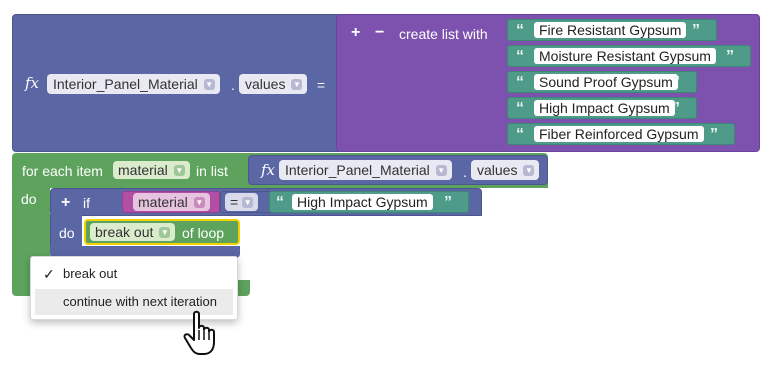 This screenshot has width=774, height=367. I want to click on equals-sign: =, so click(321, 85).